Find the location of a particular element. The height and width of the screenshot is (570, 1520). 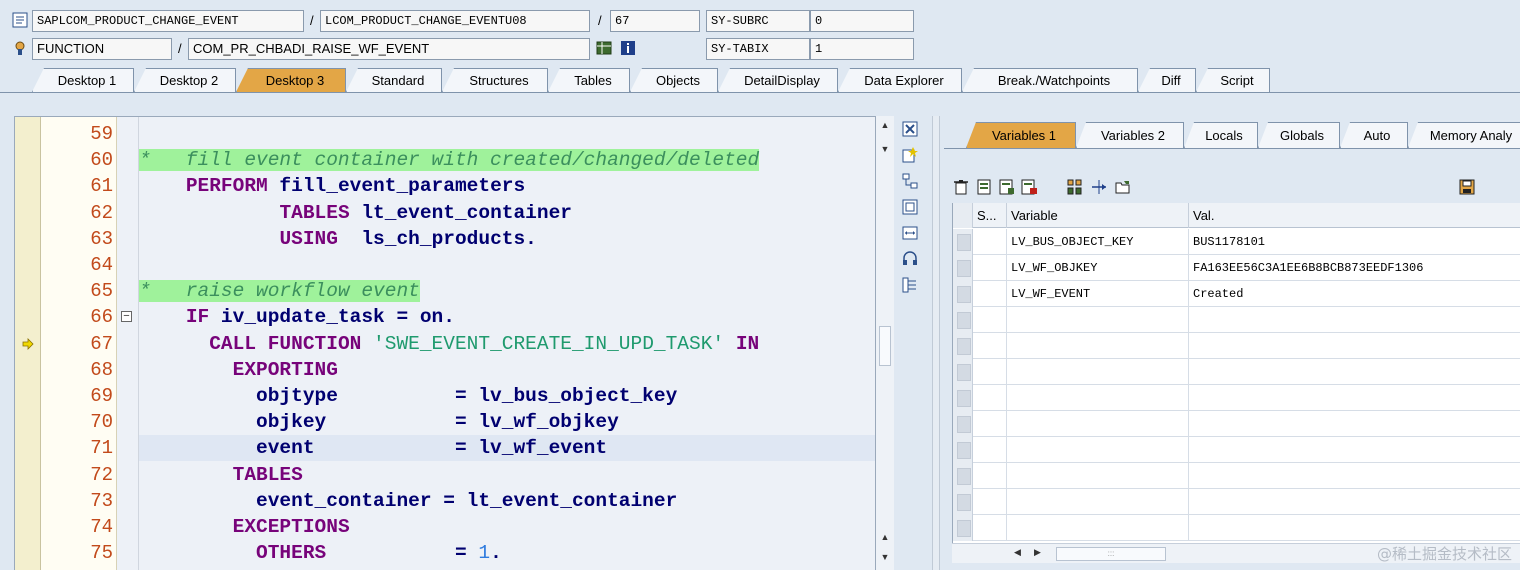

info-icon is located at coordinates (628, 48).